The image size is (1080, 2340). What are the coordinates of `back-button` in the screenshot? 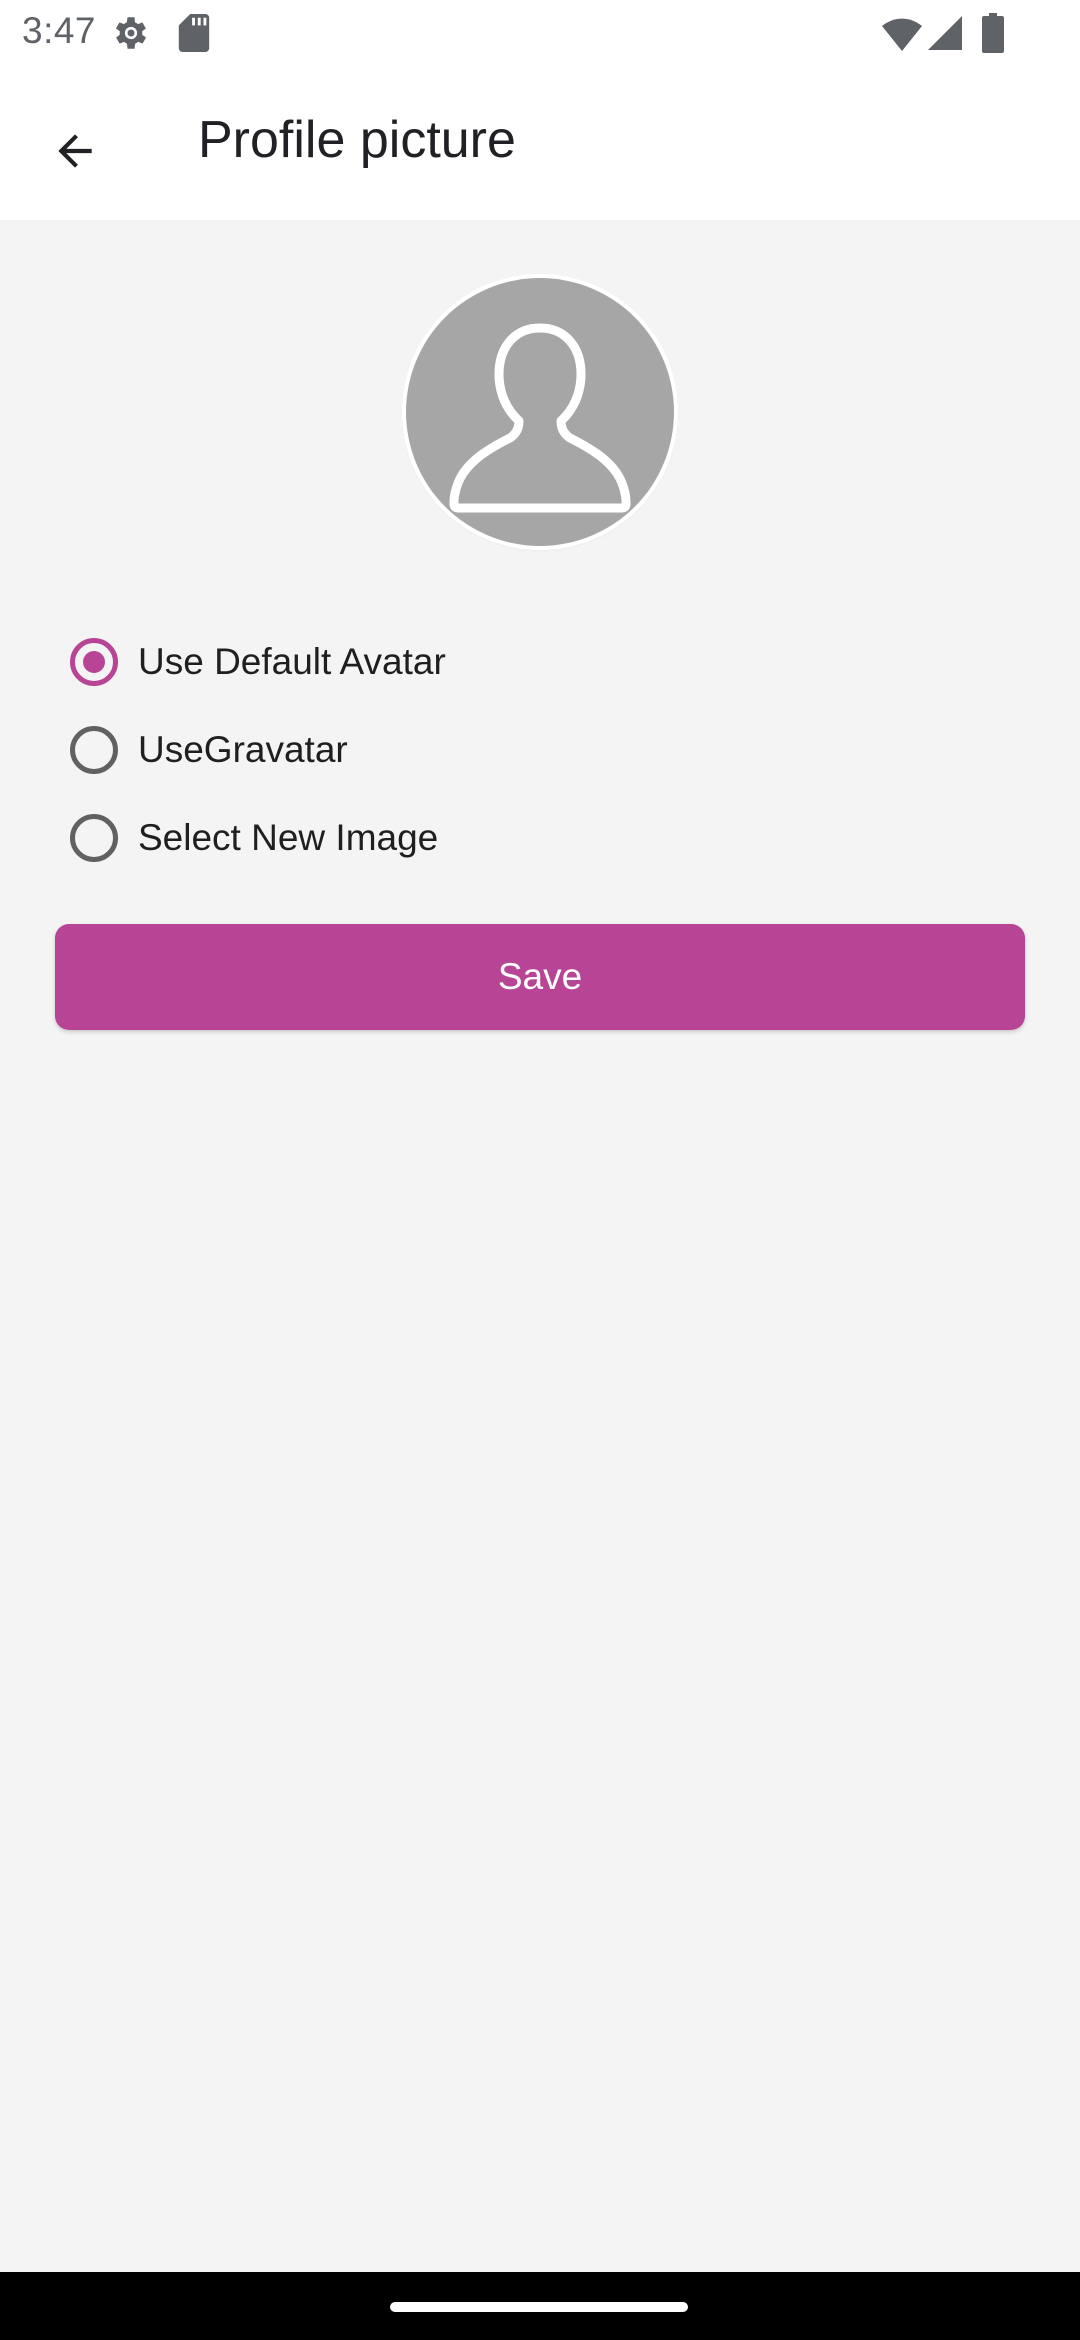 It's located at (75, 151).